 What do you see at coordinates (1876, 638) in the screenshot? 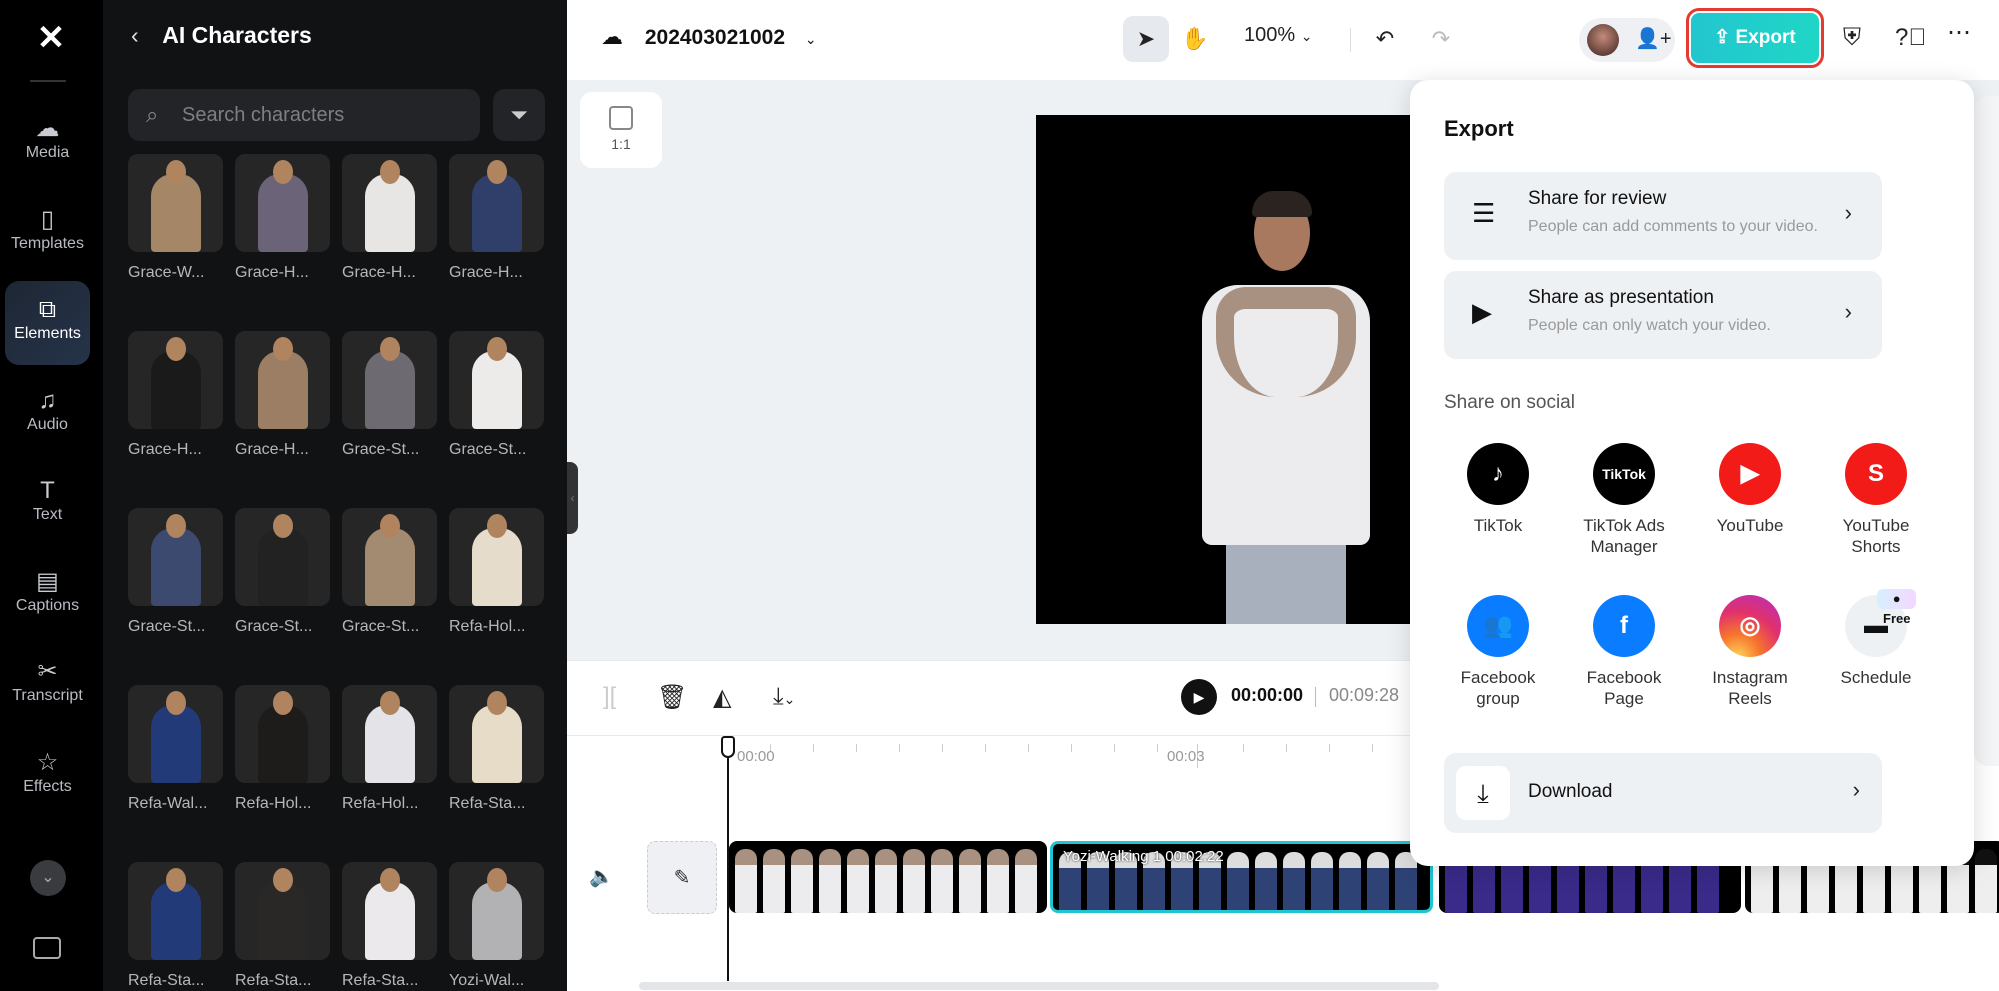
I see `share-calendar: ▬ ● Free Schedule` at bounding box center [1876, 638].